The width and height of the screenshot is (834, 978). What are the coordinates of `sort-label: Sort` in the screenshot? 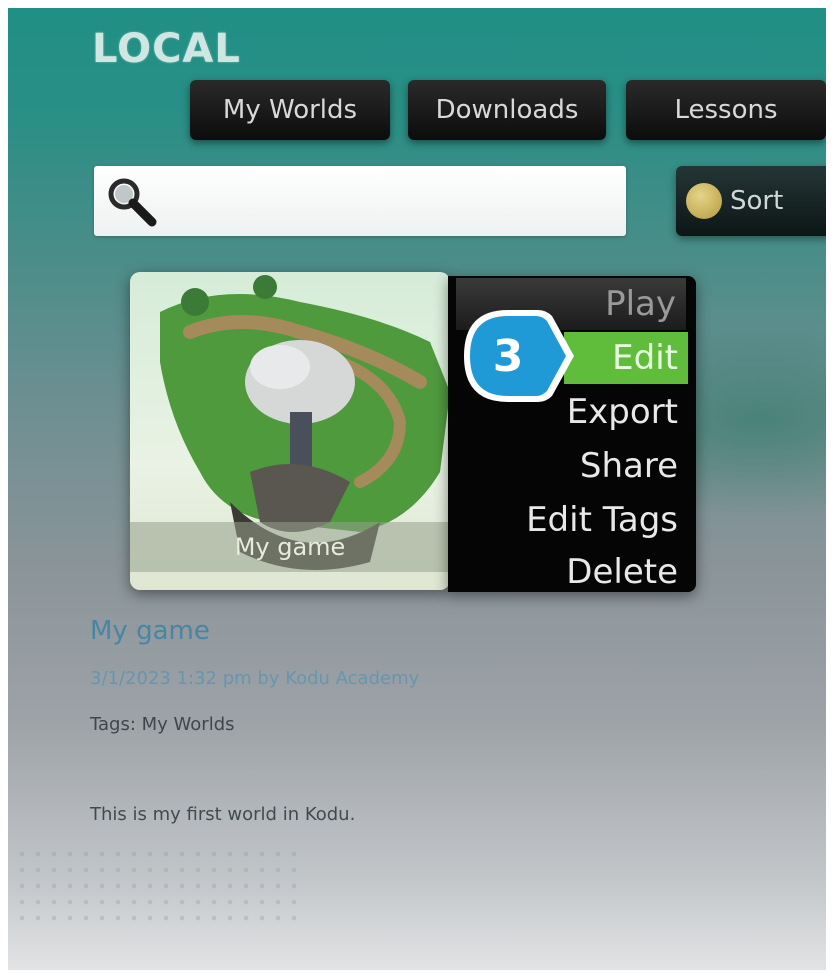 It's located at (757, 201).